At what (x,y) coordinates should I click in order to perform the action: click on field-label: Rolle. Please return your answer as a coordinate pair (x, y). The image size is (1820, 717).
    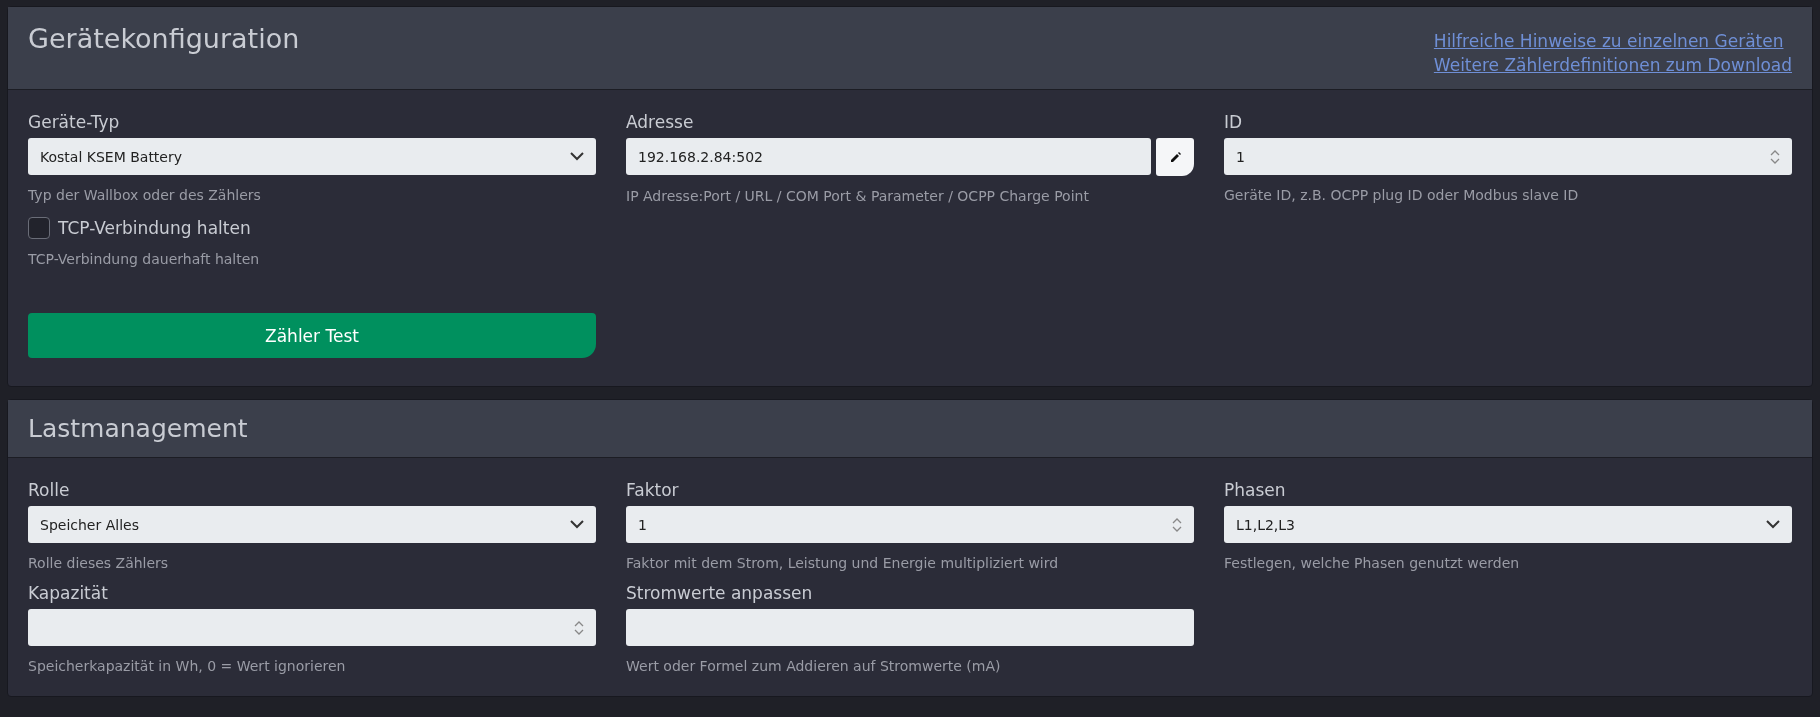
    Looking at the image, I should click on (49, 490).